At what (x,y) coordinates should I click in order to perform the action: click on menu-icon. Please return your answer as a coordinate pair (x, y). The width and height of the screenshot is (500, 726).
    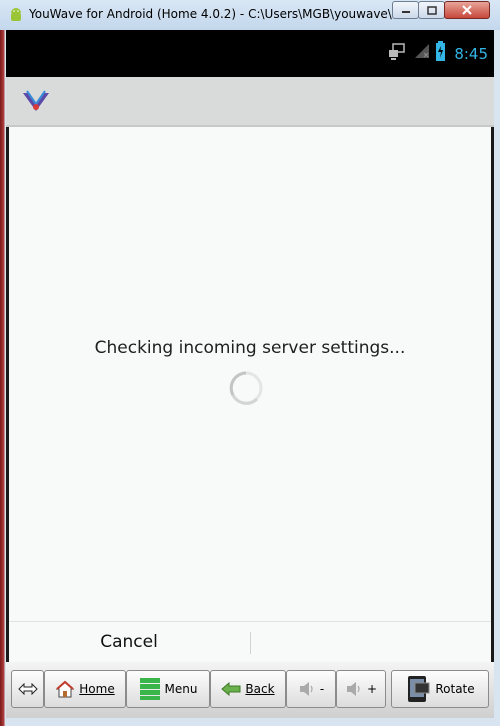
    Looking at the image, I should click on (149, 689).